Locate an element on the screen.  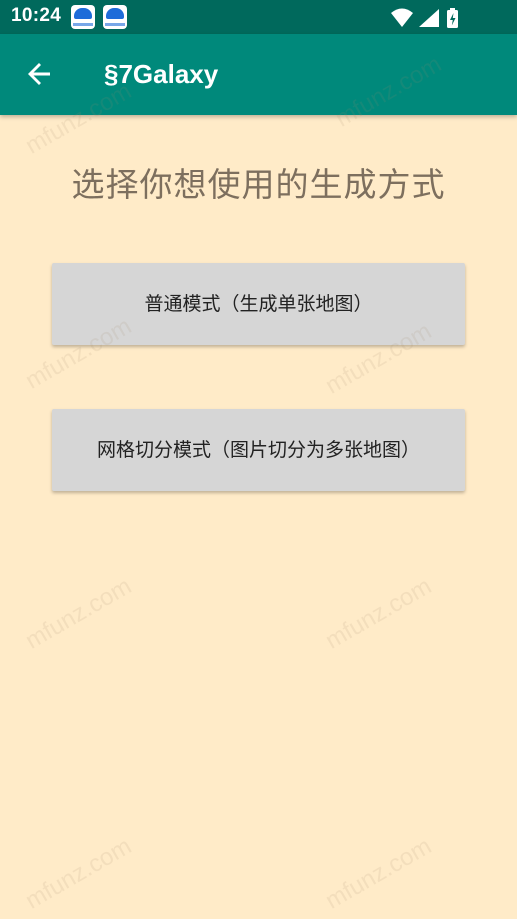
arrow-back-icon is located at coordinates (39, 74).